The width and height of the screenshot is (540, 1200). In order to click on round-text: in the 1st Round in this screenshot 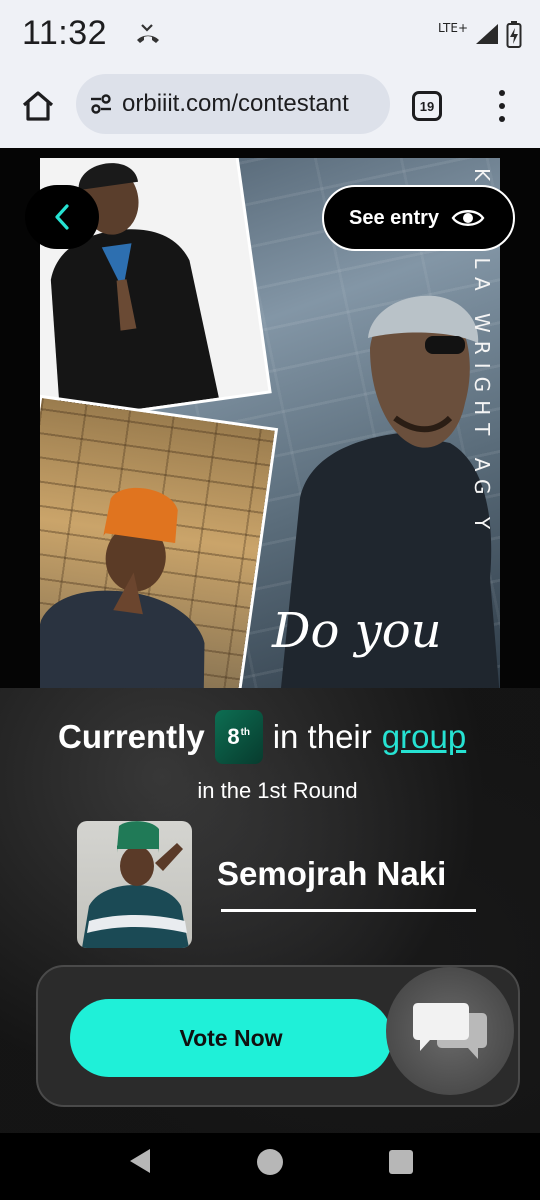, I will do `click(277, 790)`.